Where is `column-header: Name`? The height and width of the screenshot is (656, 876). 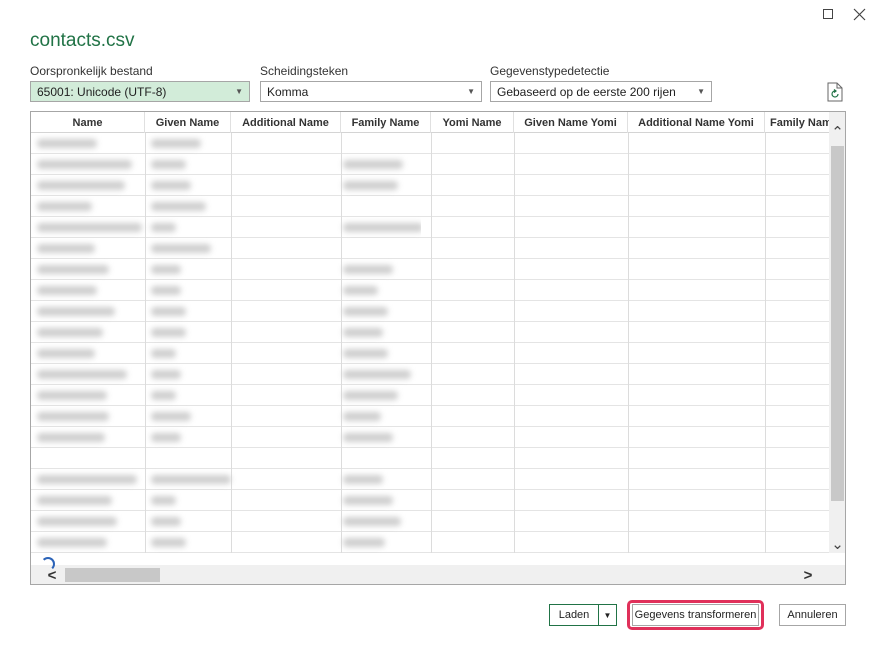
column-header: Name is located at coordinates (88, 122).